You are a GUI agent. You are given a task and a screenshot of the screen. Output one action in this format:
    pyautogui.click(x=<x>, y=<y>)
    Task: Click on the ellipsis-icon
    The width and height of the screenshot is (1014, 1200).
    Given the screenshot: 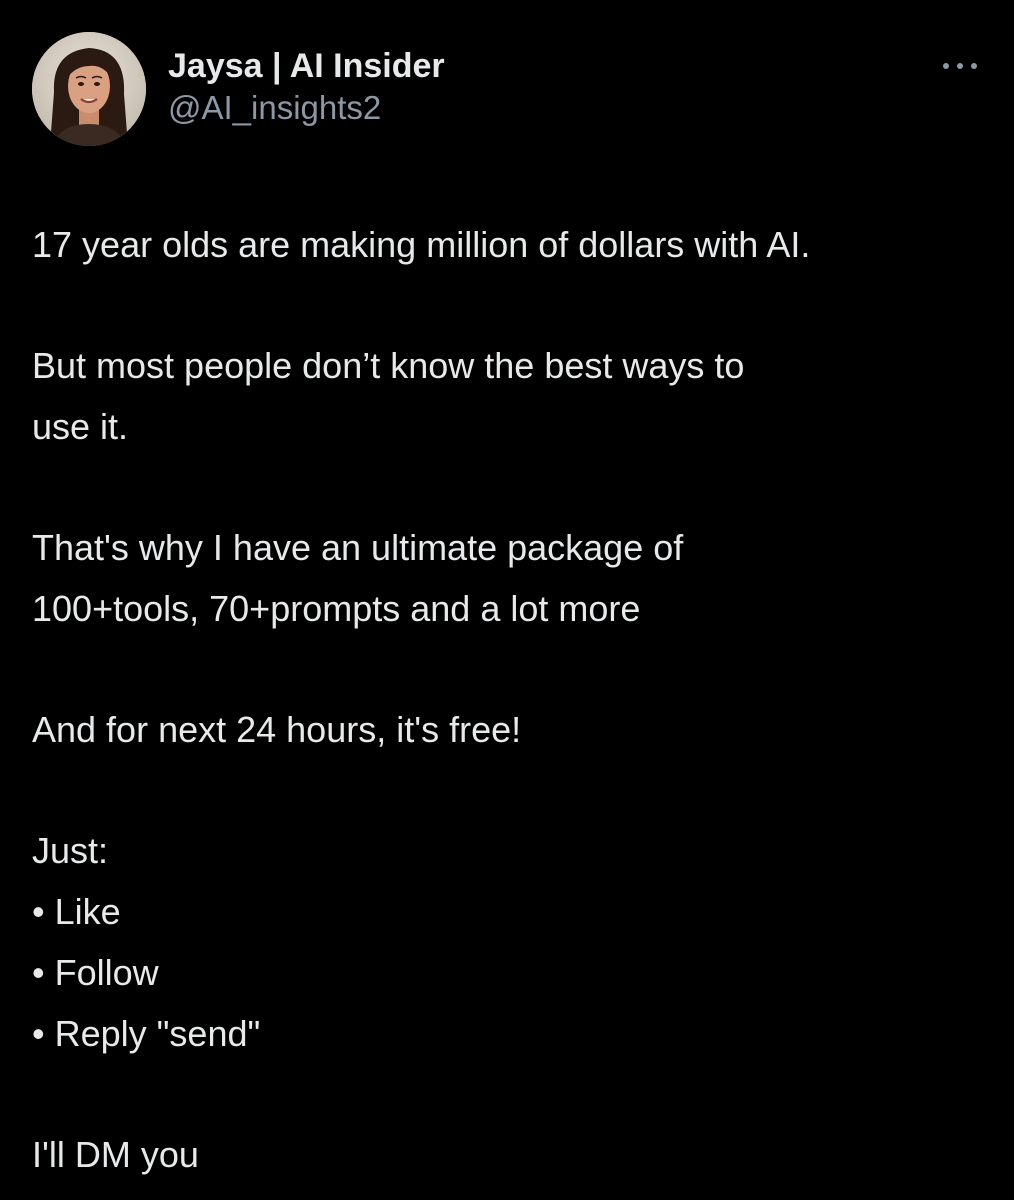 What is the action you would take?
    pyautogui.click(x=960, y=66)
    